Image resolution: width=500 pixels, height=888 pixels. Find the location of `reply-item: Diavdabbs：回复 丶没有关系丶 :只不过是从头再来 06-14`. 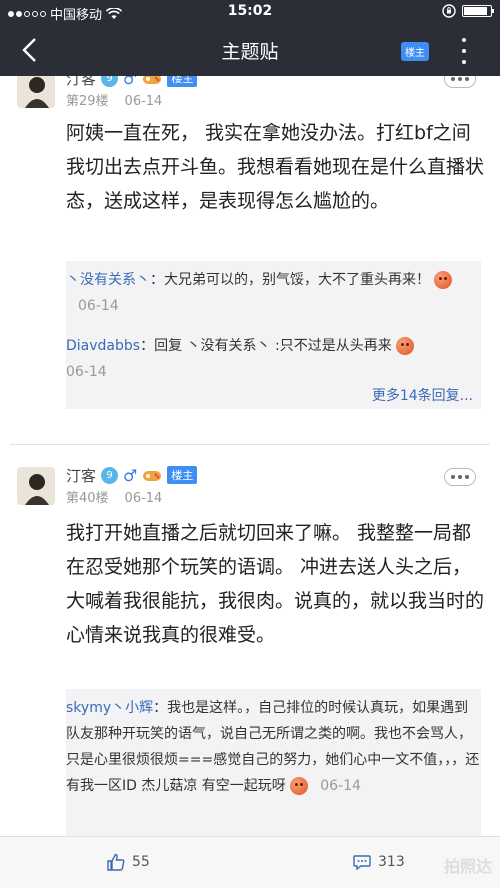

reply-item: Diavdabbs：回复 丶没有关系丶 :只不过是从头再来 06-14 is located at coordinates (273, 359).